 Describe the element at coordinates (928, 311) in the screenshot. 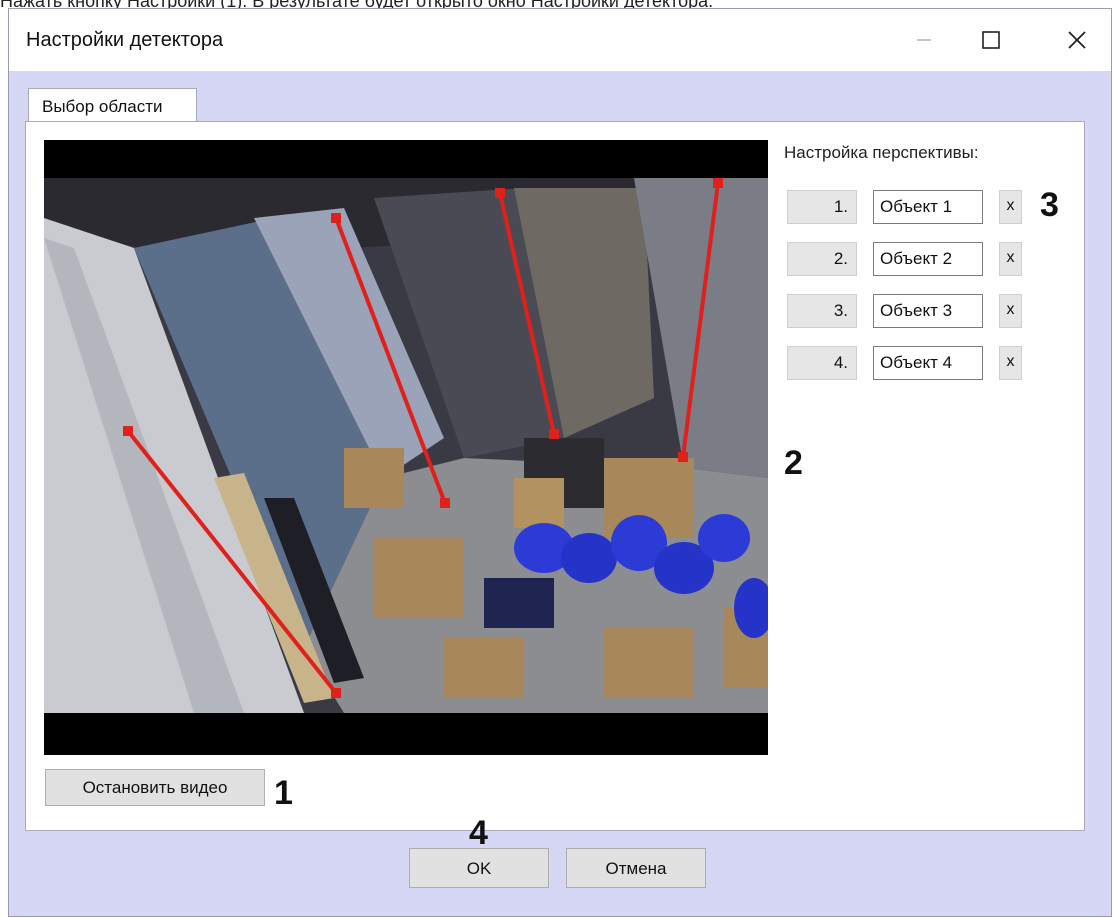

I see `object-name-field: Объект 3` at that location.